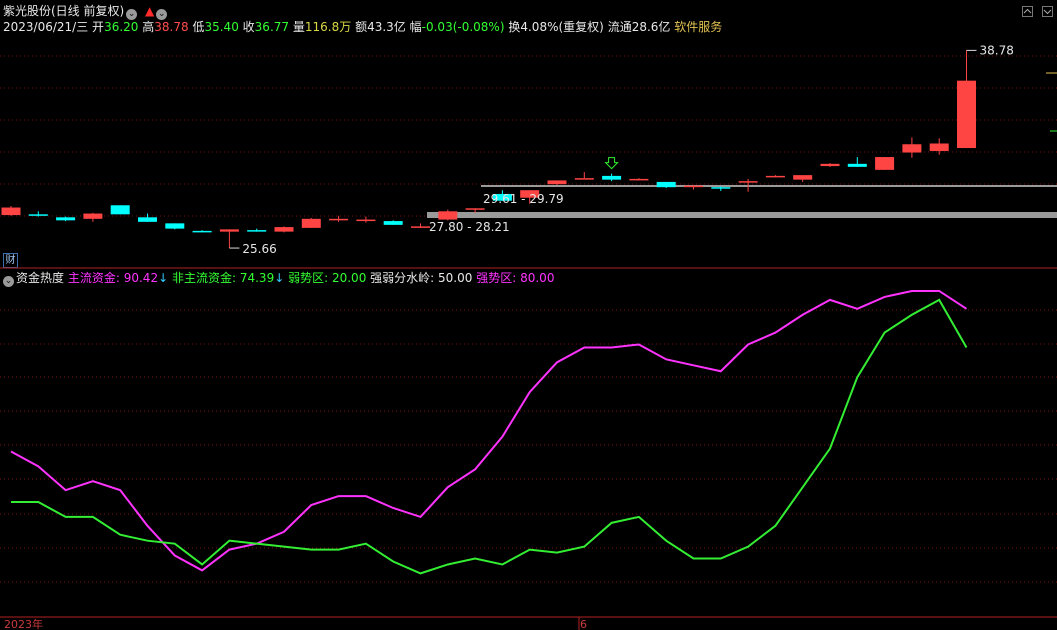 The image size is (1057, 630). What do you see at coordinates (523, 199) in the screenshot?
I see `zone-upper-label: 29.61 - 29.79` at bounding box center [523, 199].